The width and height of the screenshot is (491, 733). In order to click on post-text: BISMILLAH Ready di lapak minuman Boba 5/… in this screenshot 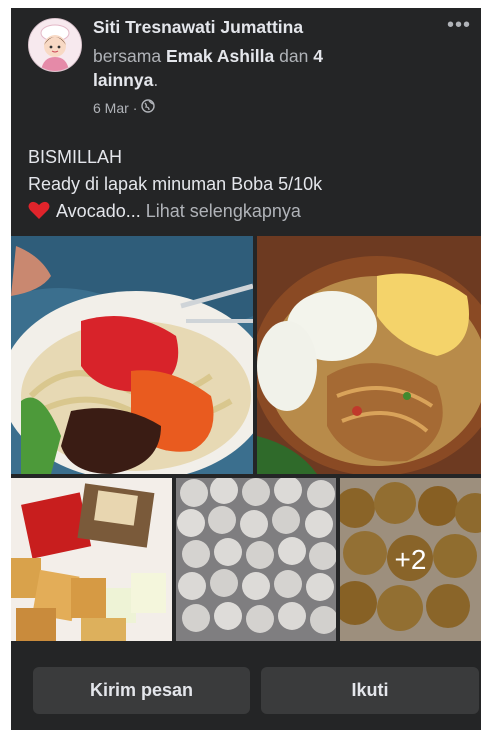, I will do `click(248, 186)`.